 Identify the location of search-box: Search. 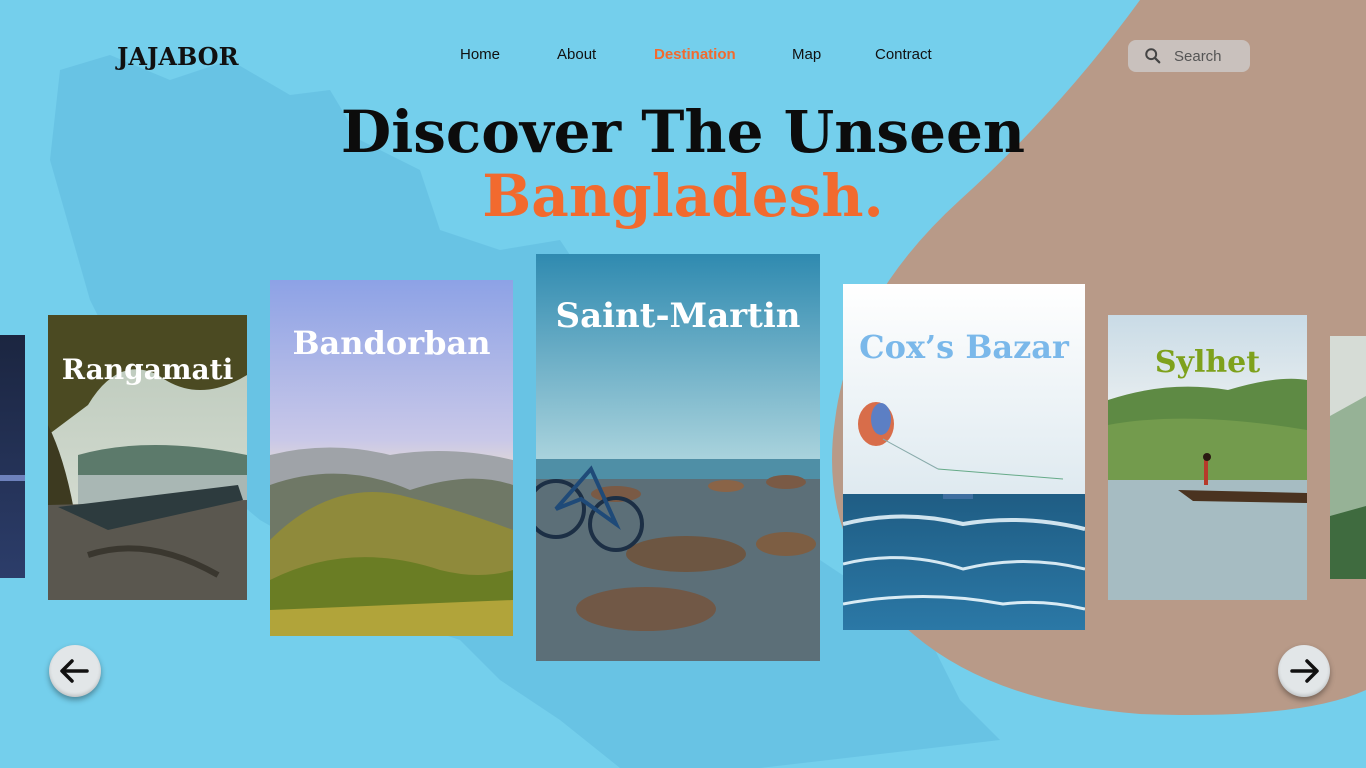
(1189, 56).